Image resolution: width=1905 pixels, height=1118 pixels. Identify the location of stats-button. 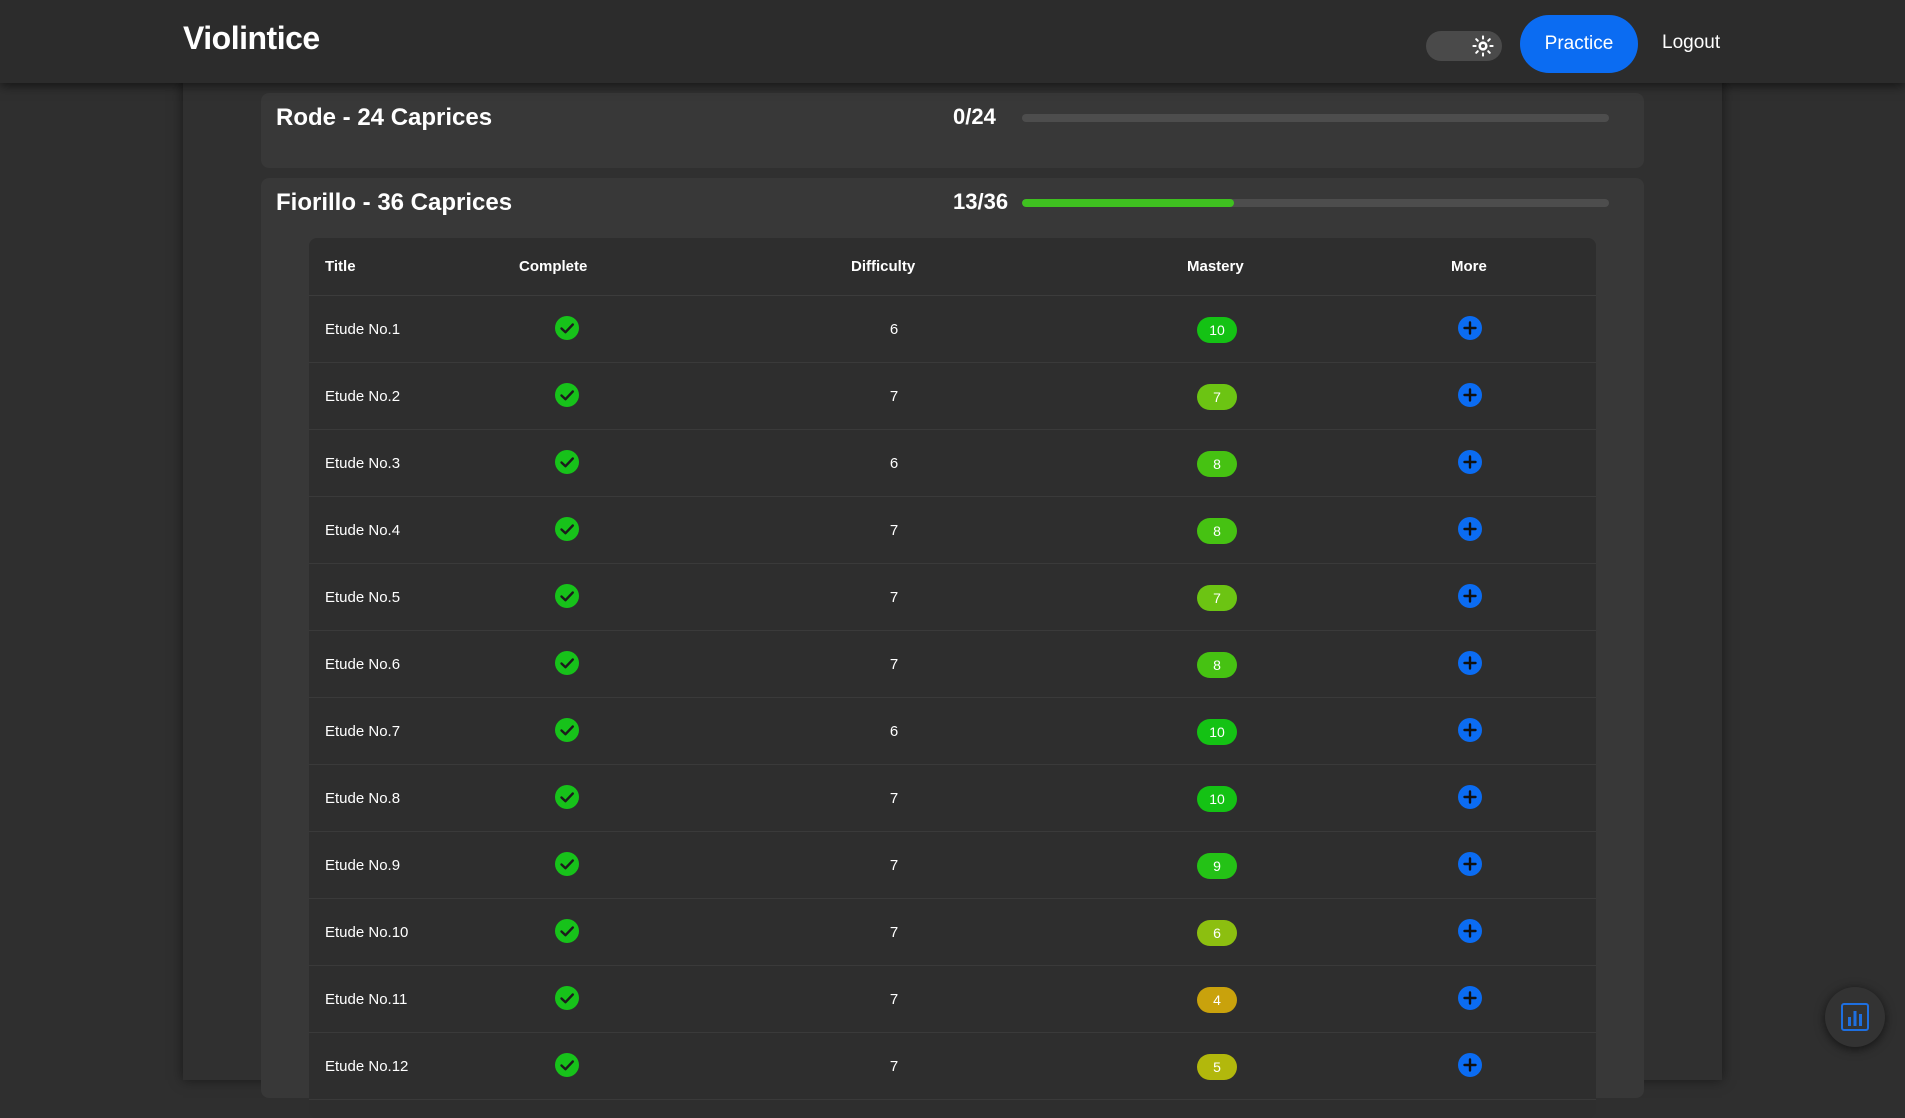
(1855, 1017).